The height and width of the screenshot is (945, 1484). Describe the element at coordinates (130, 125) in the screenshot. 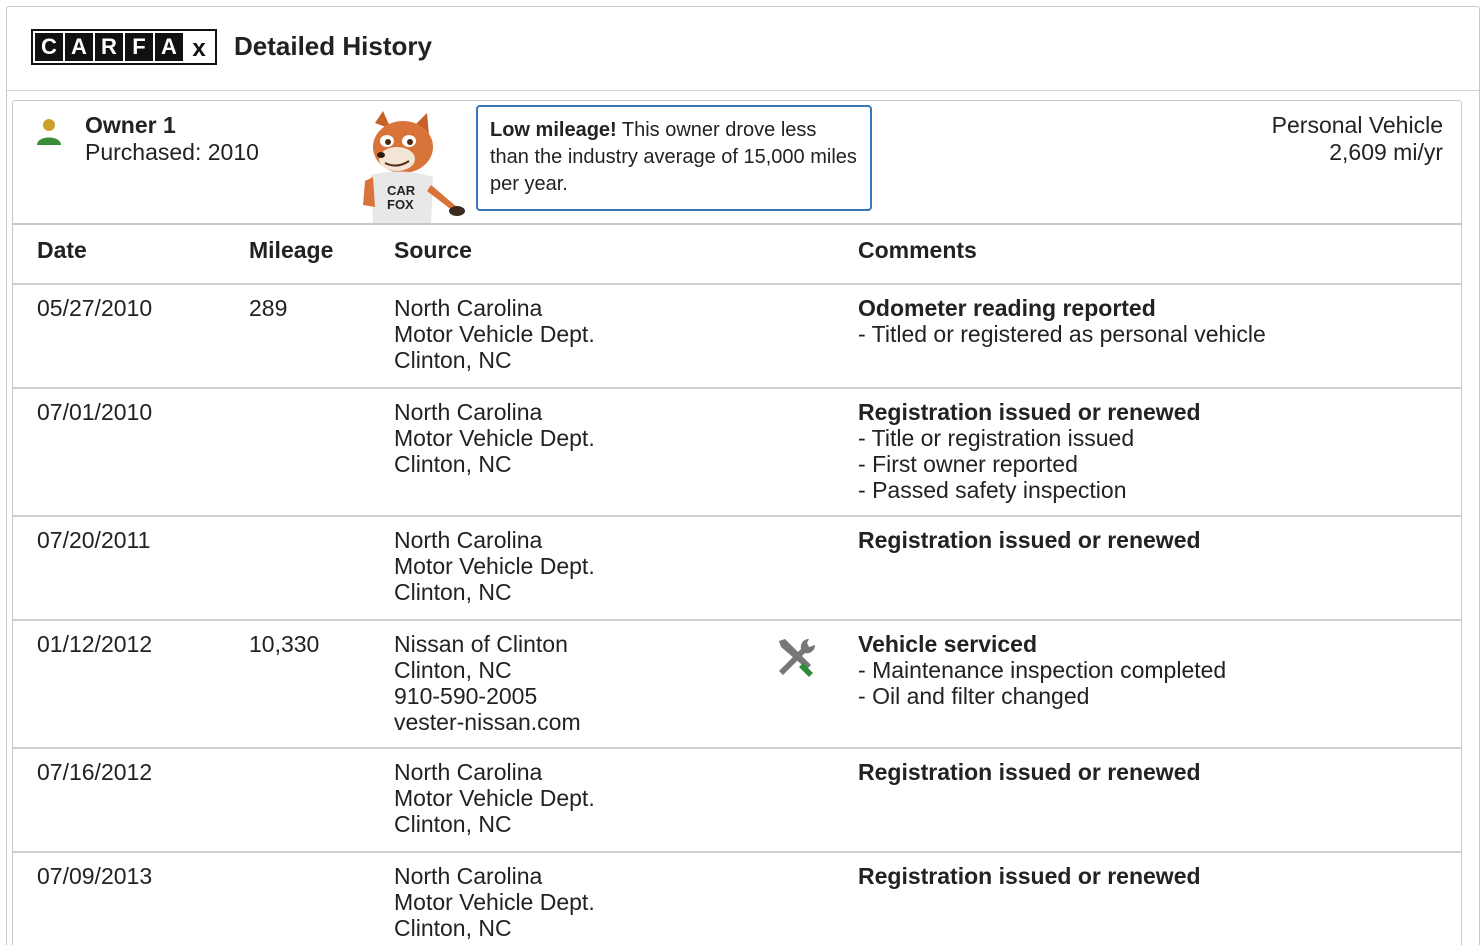

I see `owner-name: Owner 1` at that location.